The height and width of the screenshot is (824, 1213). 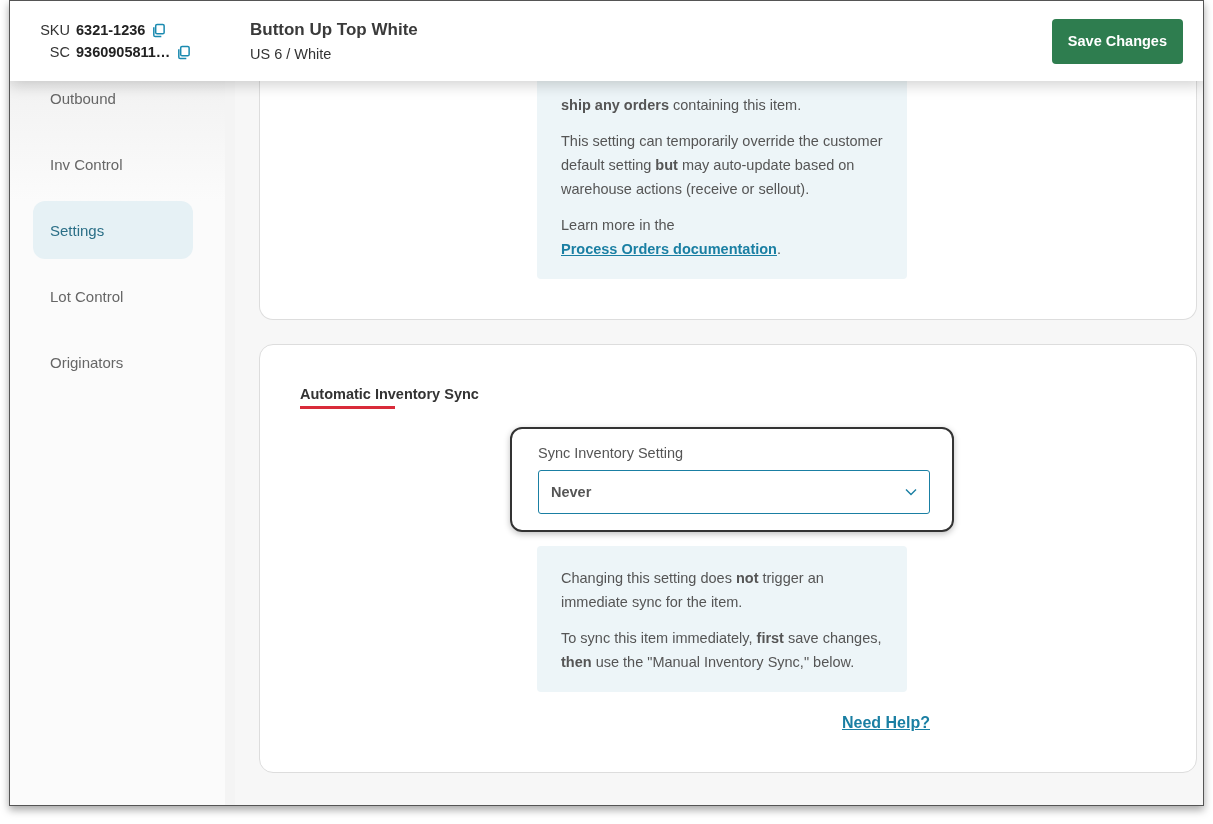 I want to click on info-text: To sync this item immediately, first save changes, then use the "Manual Inventory Sync," below., so click(x=722, y=650).